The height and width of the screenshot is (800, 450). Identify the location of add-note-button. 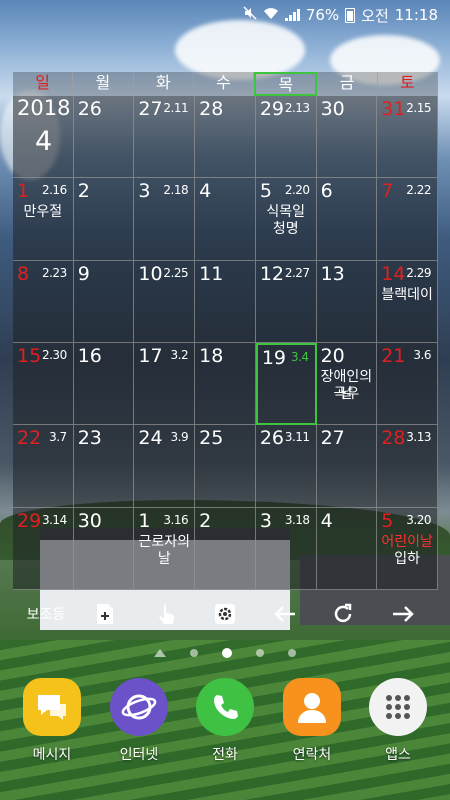
(105, 614).